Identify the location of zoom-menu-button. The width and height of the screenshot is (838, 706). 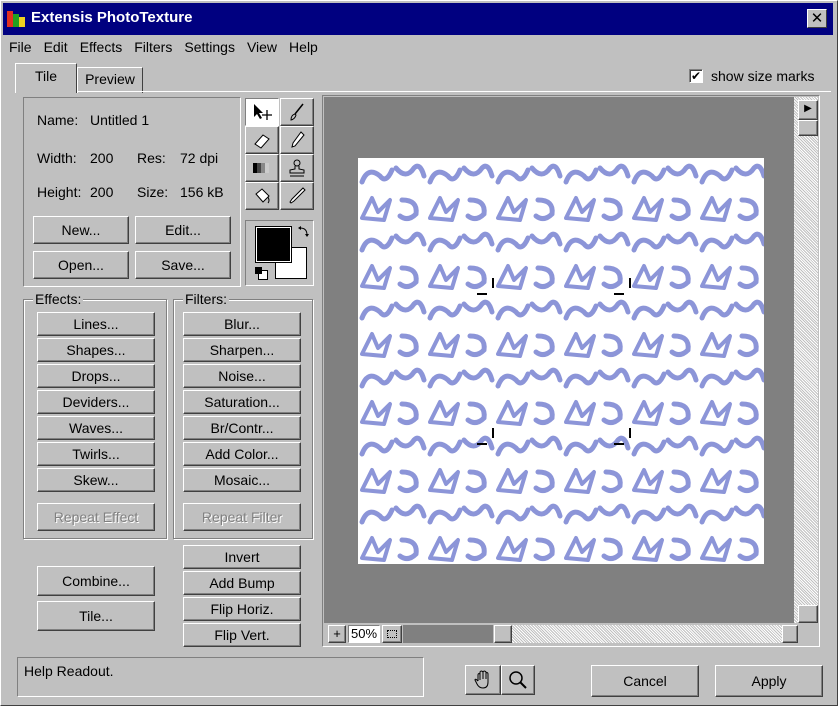
(392, 634).